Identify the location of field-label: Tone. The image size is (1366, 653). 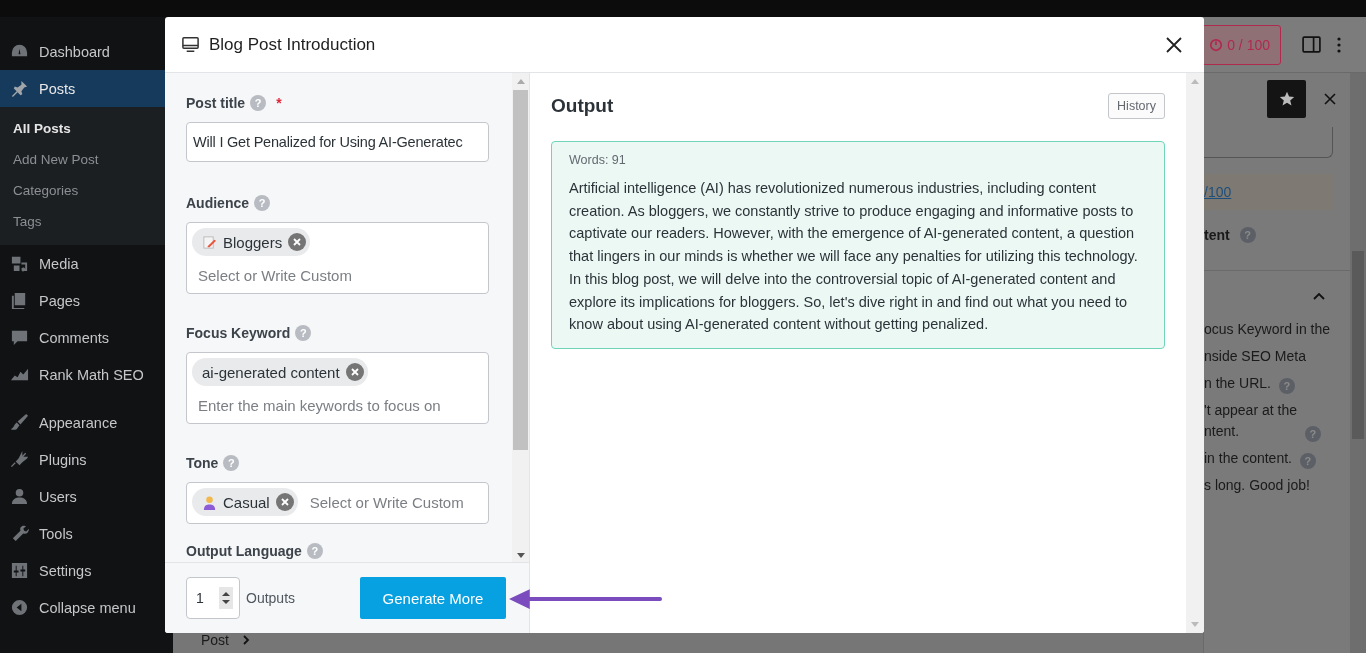
(202, 463).